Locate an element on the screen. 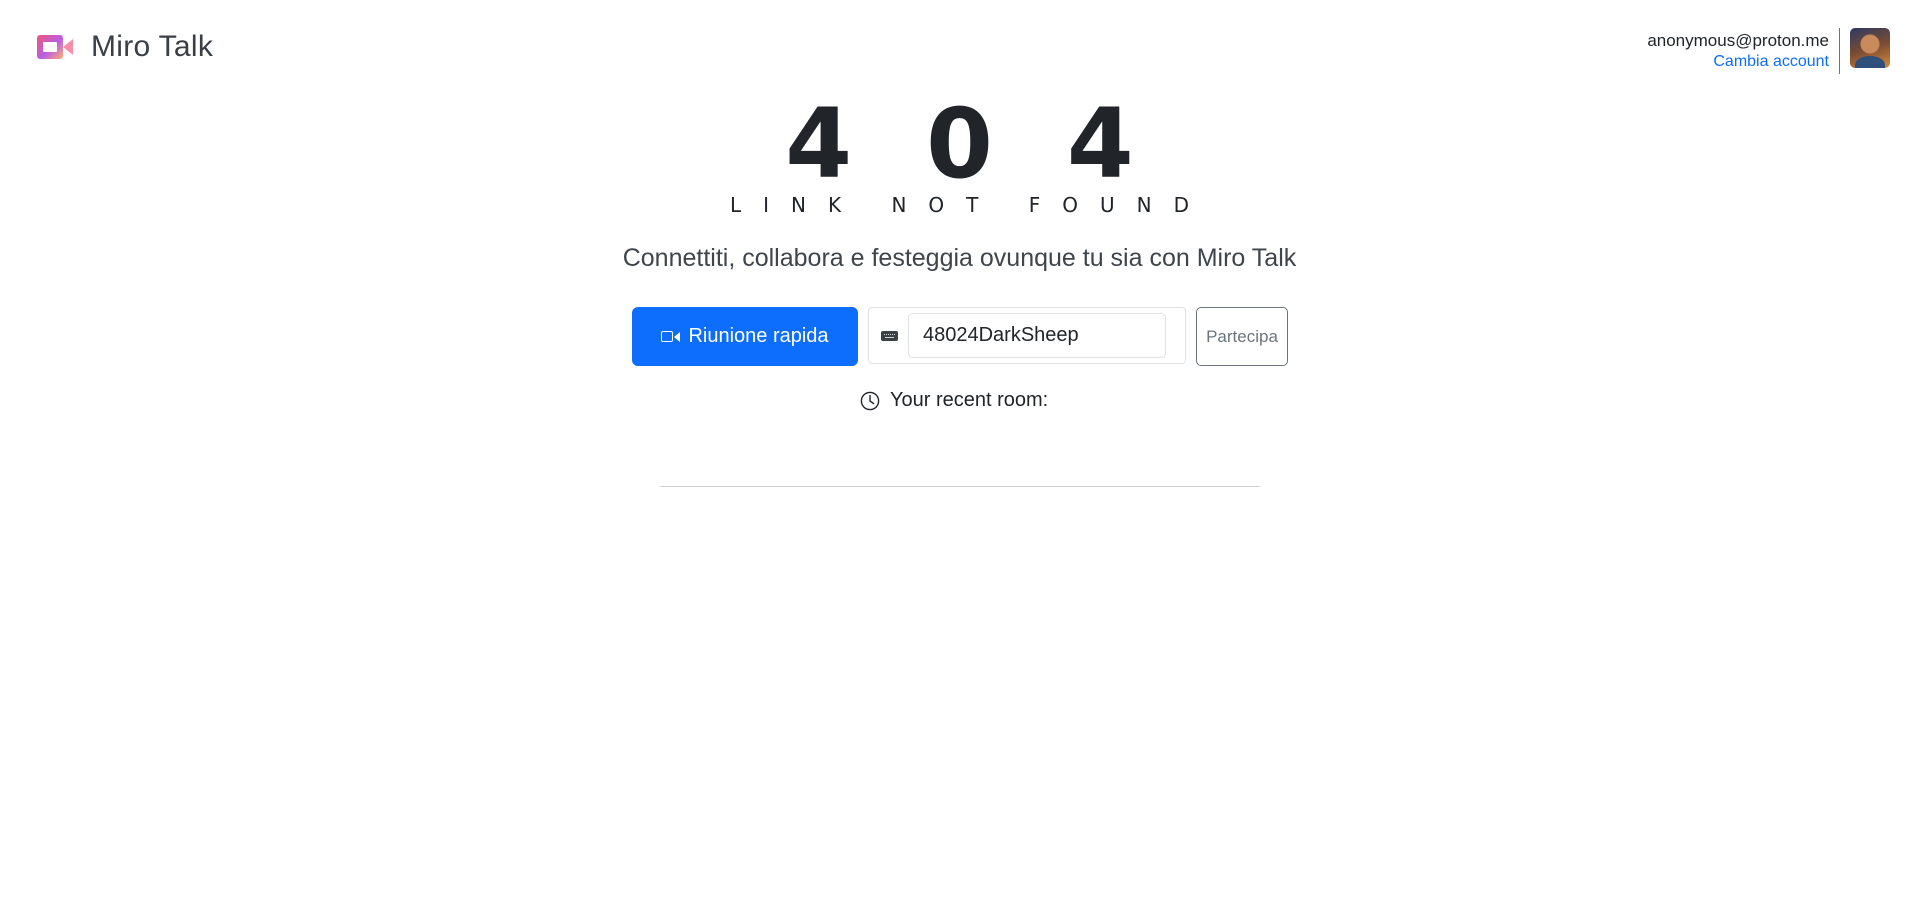 This screenshot has width=1919, height=918. divider is located at coordinates (960, 486).